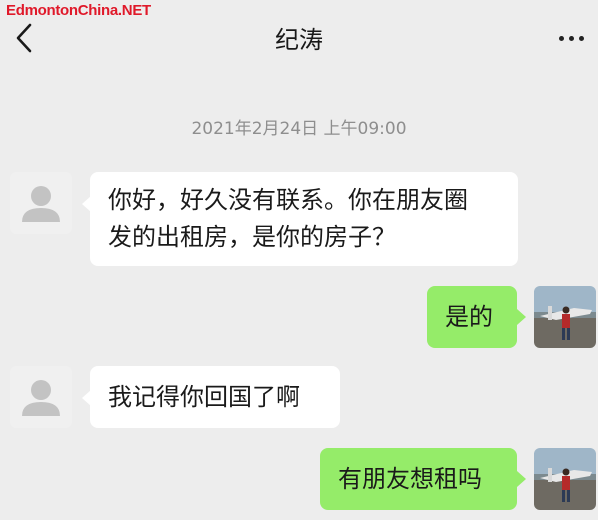 This screenshot has height=520, width=598. I want to click on more-button, so click(571, 38).